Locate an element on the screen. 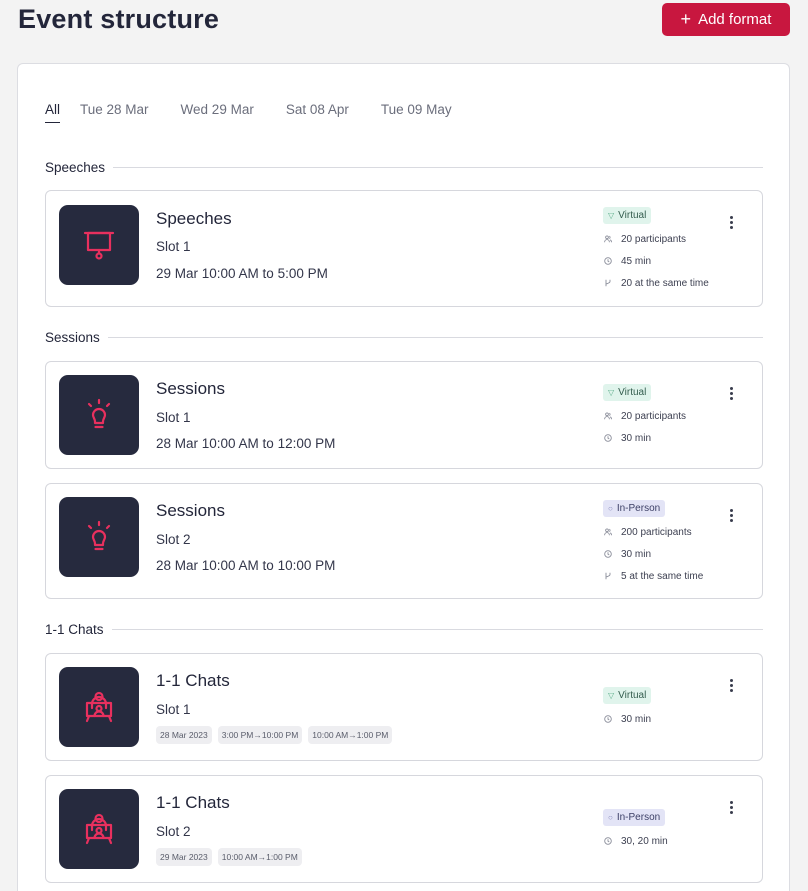 The height and width of the screenshot is (891, 808). participants-text: 200 participants is located at coordinates (656, 532).